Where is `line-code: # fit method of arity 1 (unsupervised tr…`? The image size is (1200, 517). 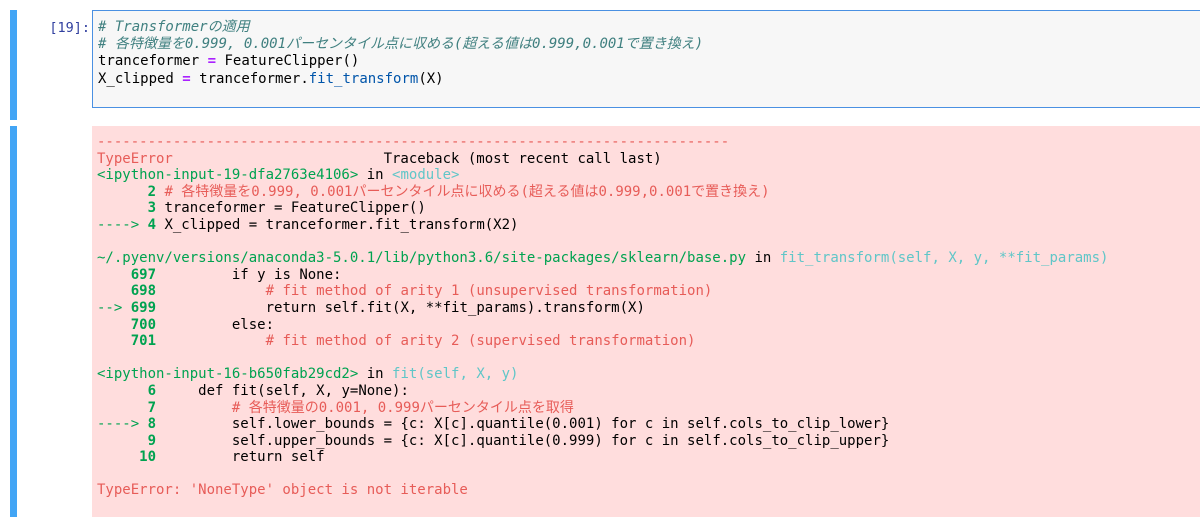
line-code: # fit method of arity 1 (unsupervised tr… is located at coordinates (438, 291).